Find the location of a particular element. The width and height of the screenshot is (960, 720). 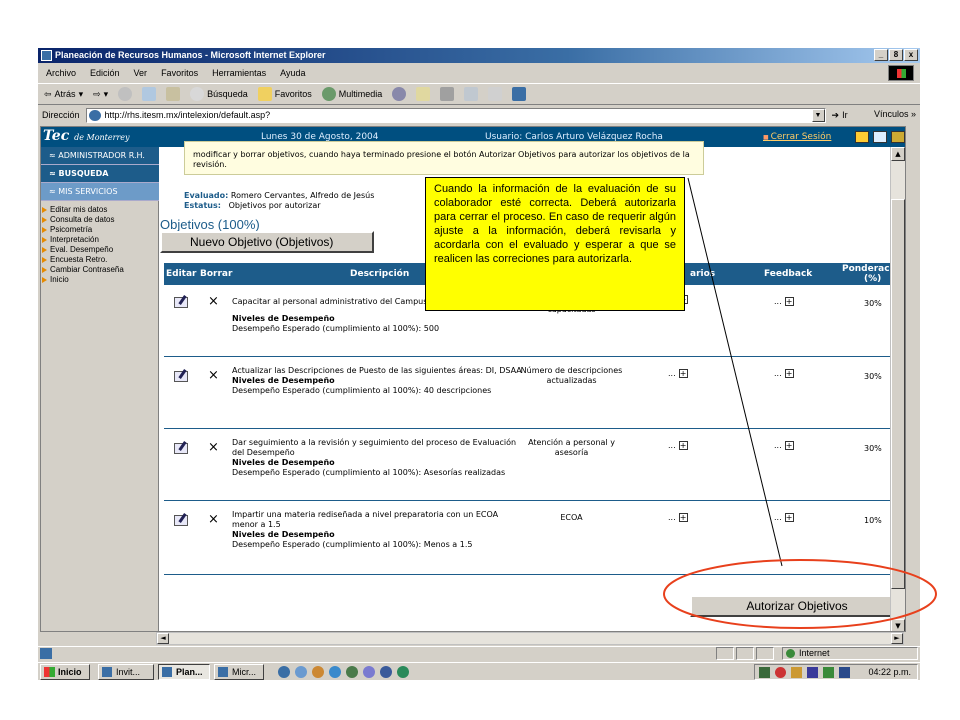

discuss-icon is located at coordinates (495, 94).